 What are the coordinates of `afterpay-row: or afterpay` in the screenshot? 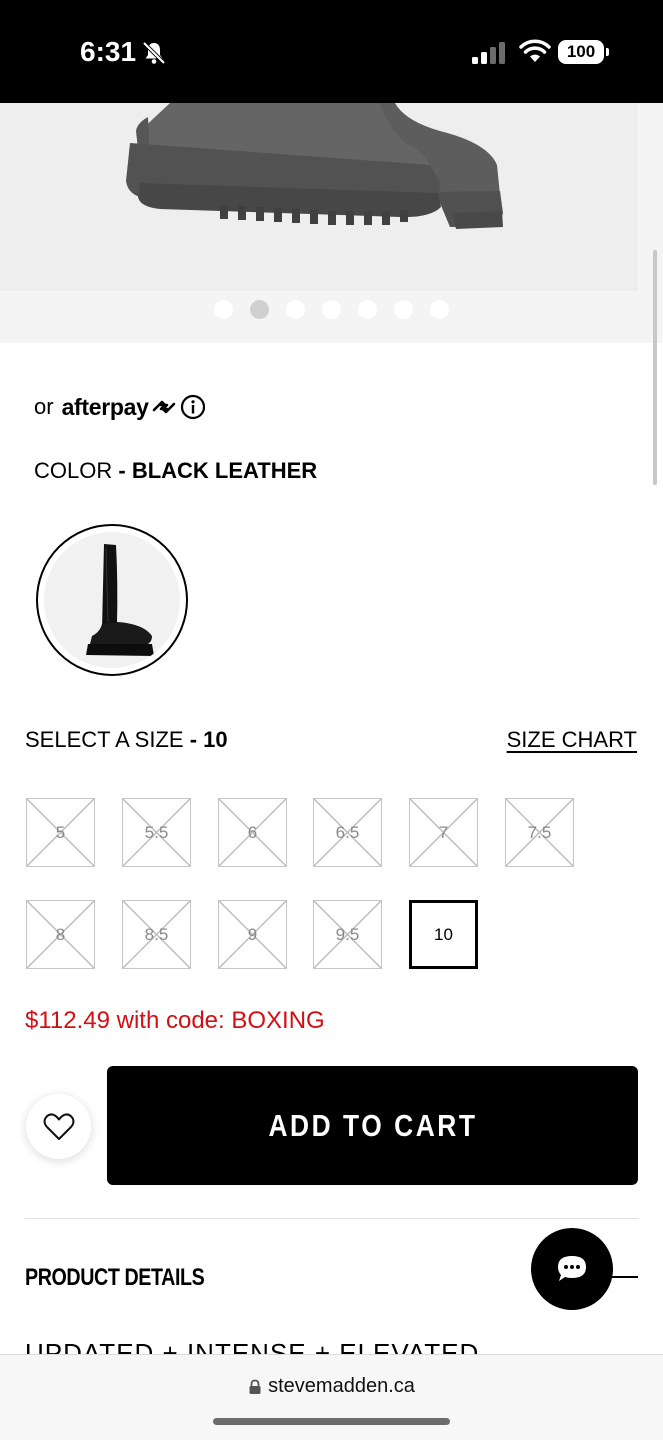 It's located at (120, 407).